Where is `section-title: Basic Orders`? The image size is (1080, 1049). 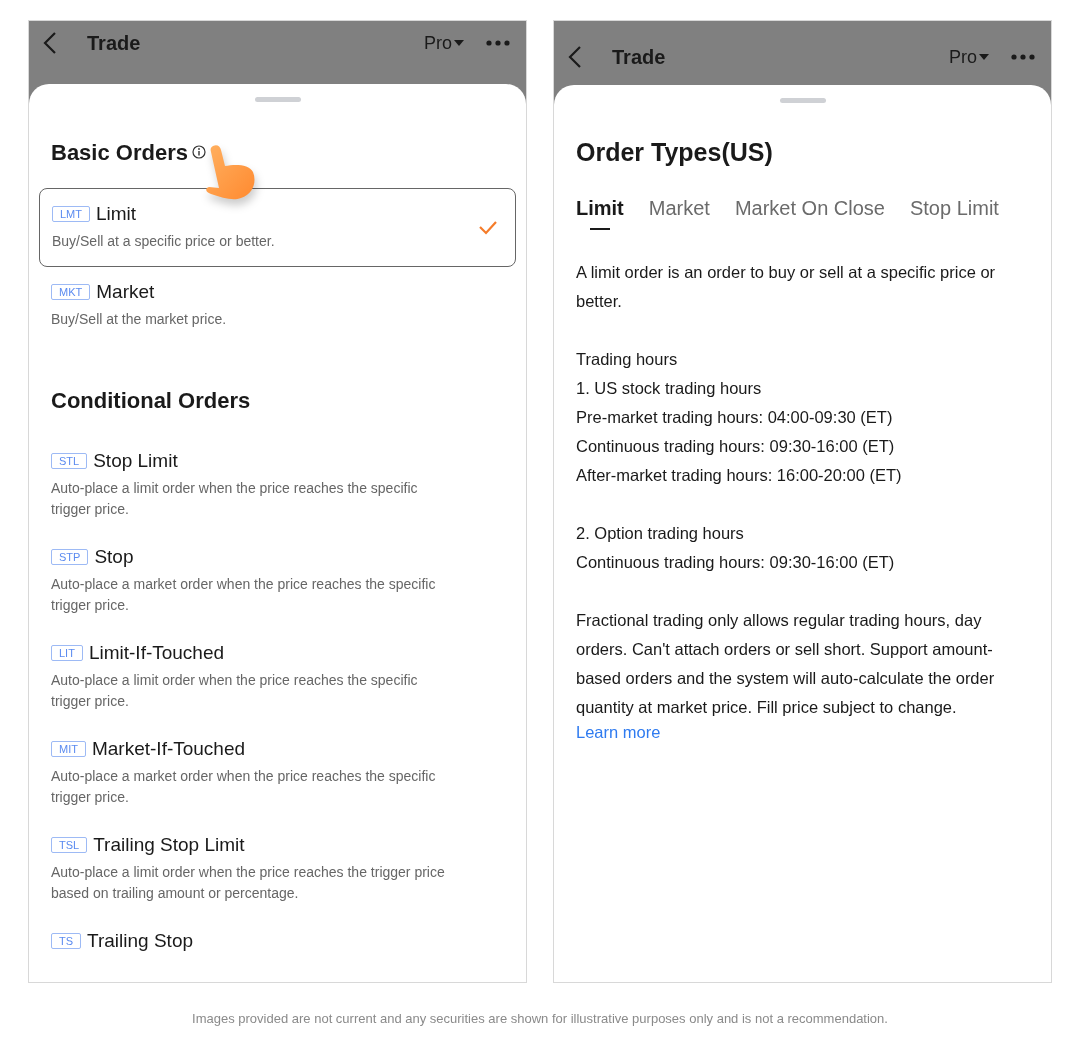
section-title: Basic Orders is located at coordinates (119, 153).